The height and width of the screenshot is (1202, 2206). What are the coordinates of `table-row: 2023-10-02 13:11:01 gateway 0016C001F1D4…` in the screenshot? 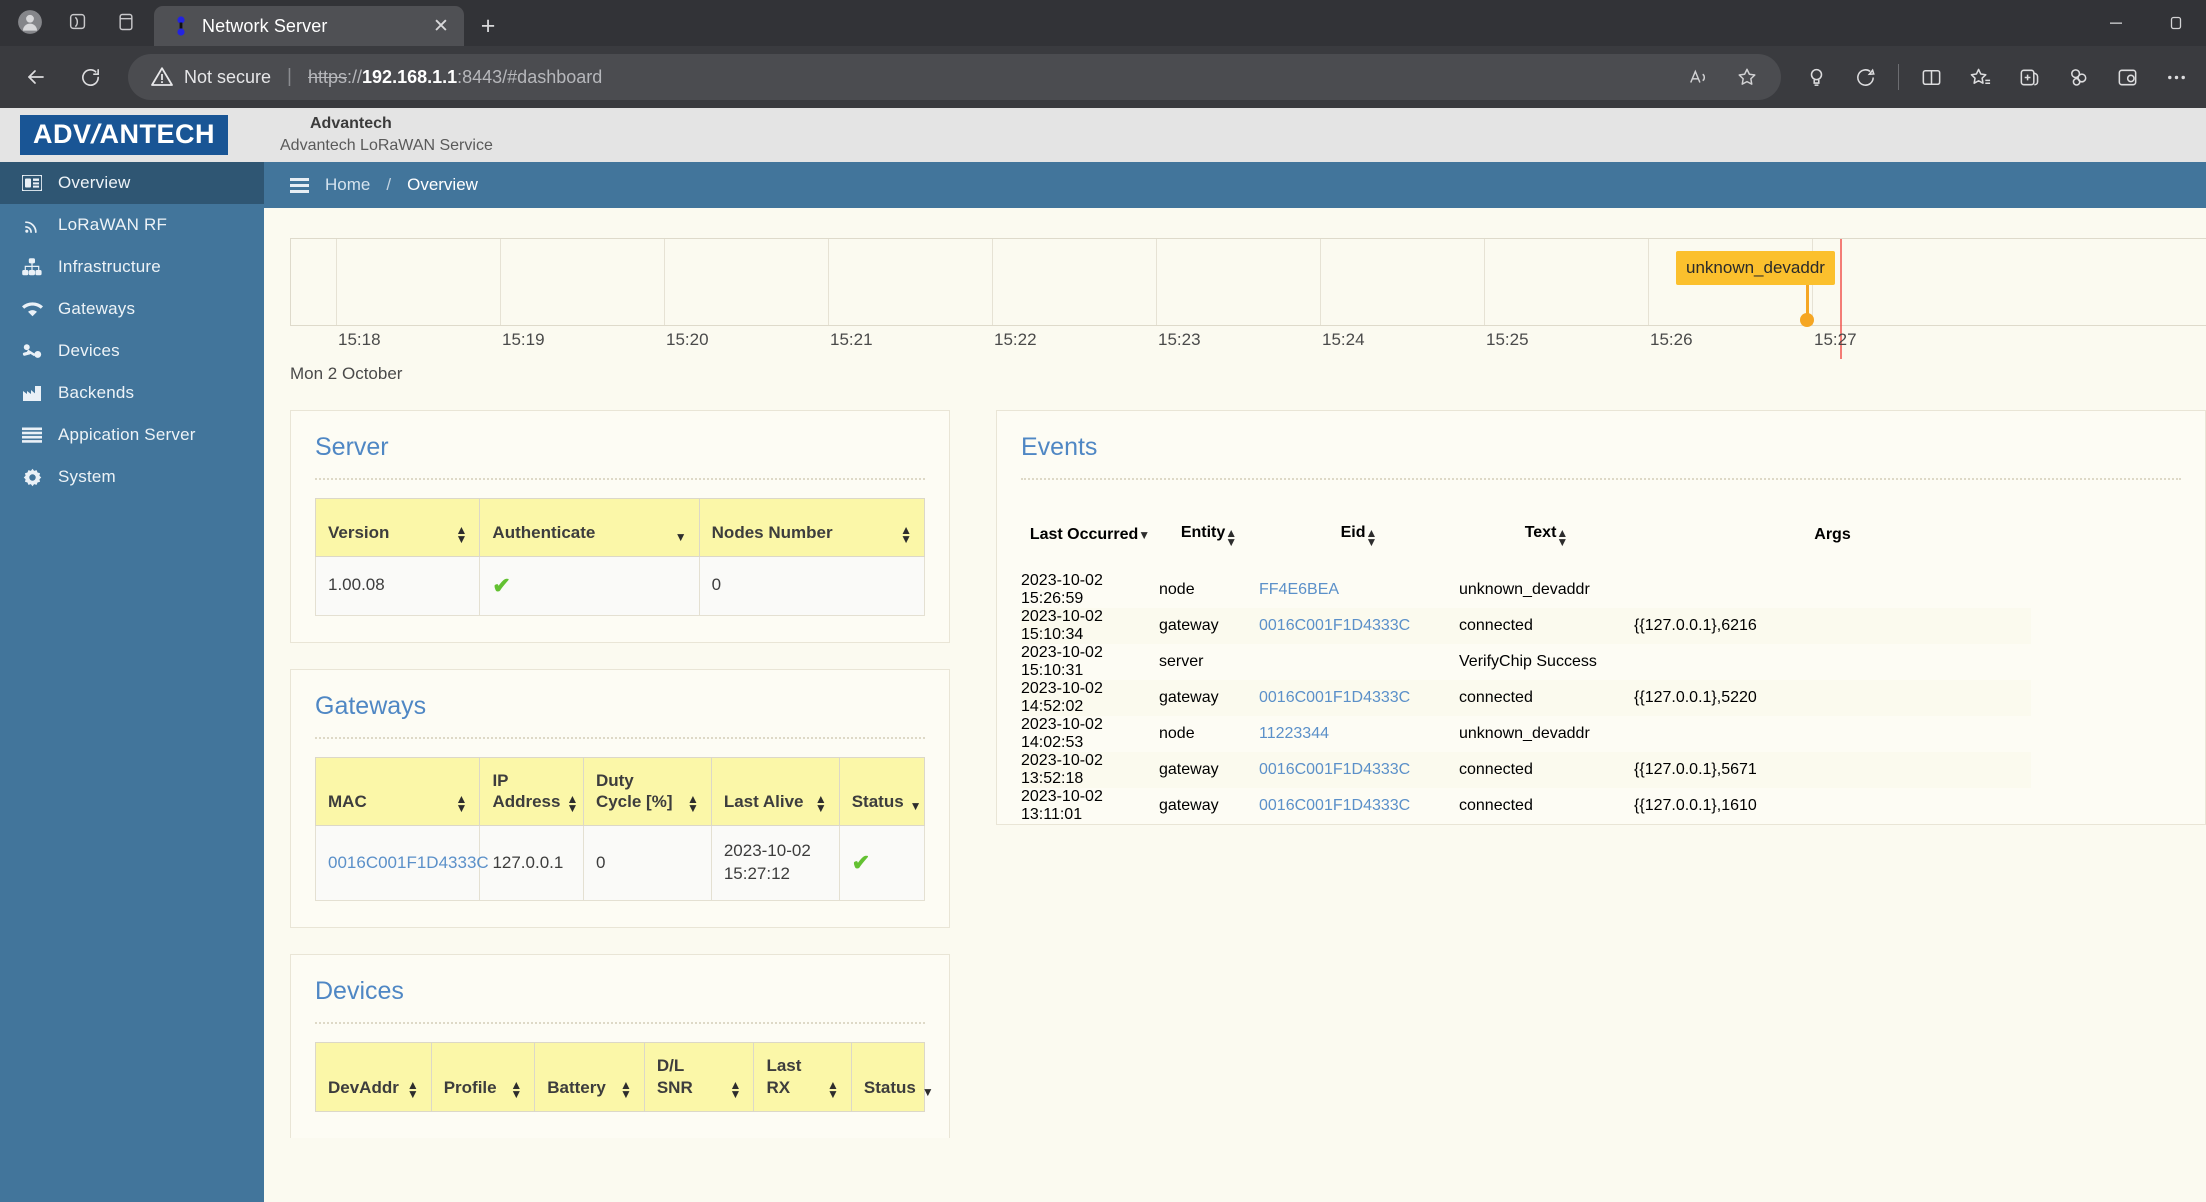 It's located at (1526, 806).